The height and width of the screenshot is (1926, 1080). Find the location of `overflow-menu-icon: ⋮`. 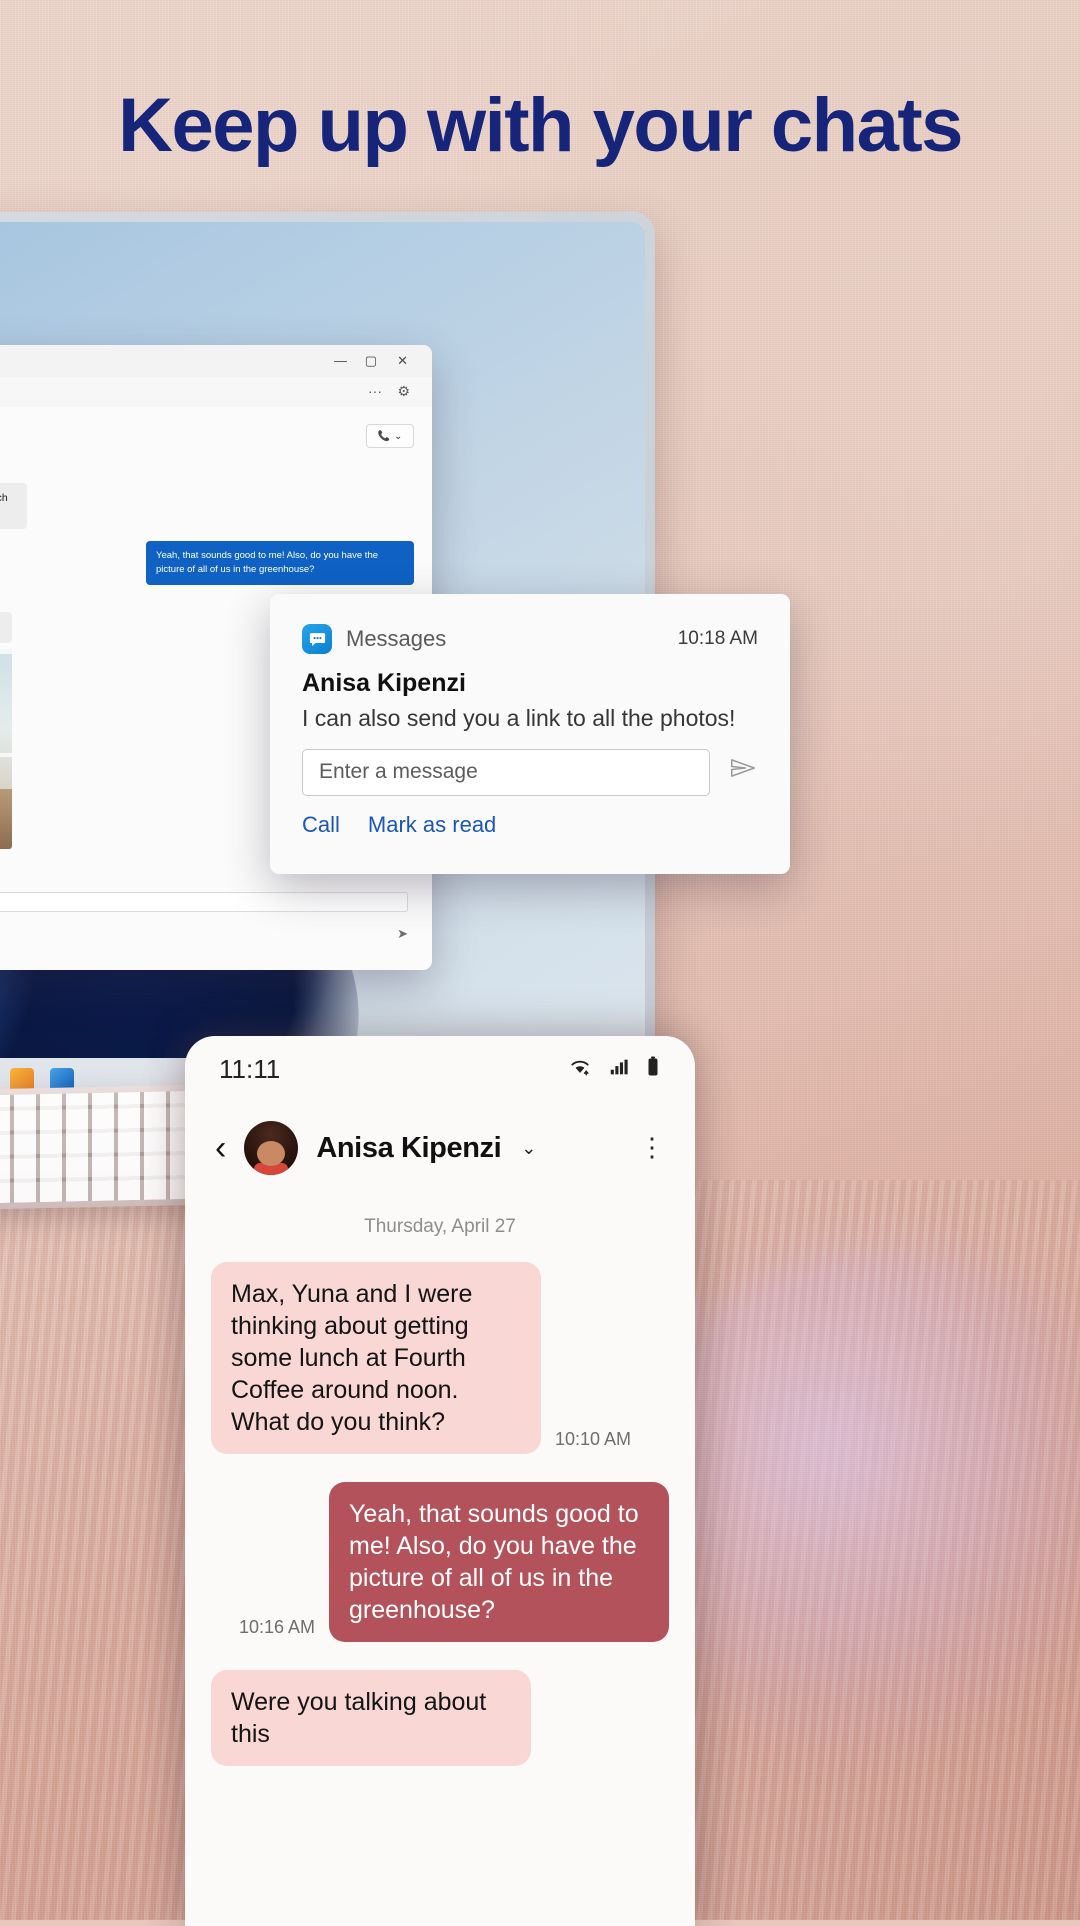

overflow-menu-icon: ⋮ is located at coordinates (652, 1147).